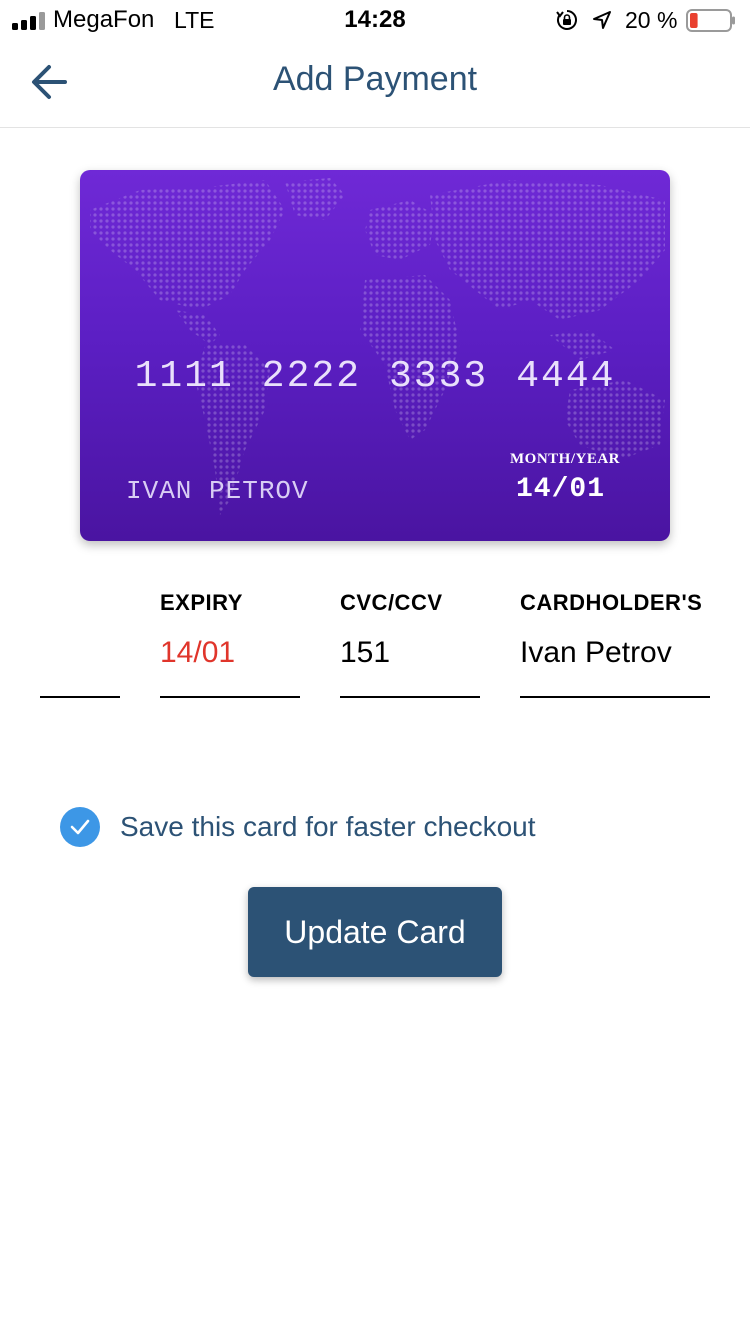 Image resolution: width=750 pixels, height=1334 pixels. I want to click on expiry-label: EXPIRY, so click(201, 602).